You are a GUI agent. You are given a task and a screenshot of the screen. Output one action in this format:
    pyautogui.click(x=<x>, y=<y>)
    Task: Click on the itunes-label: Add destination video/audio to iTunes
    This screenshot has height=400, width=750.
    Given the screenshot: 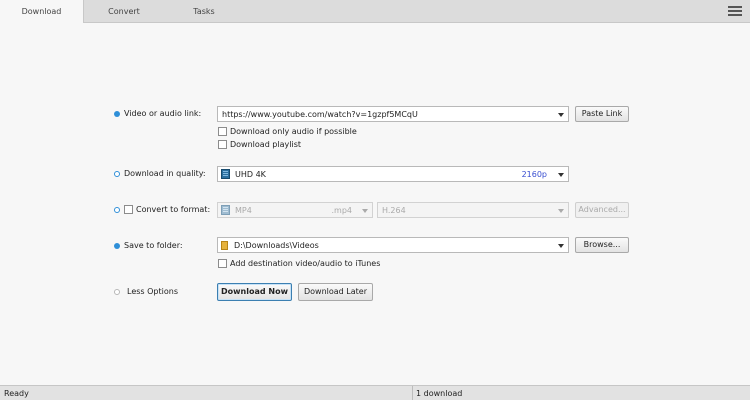 What is the action you would take?
    pyautogui.click(x=305, y=263)
    